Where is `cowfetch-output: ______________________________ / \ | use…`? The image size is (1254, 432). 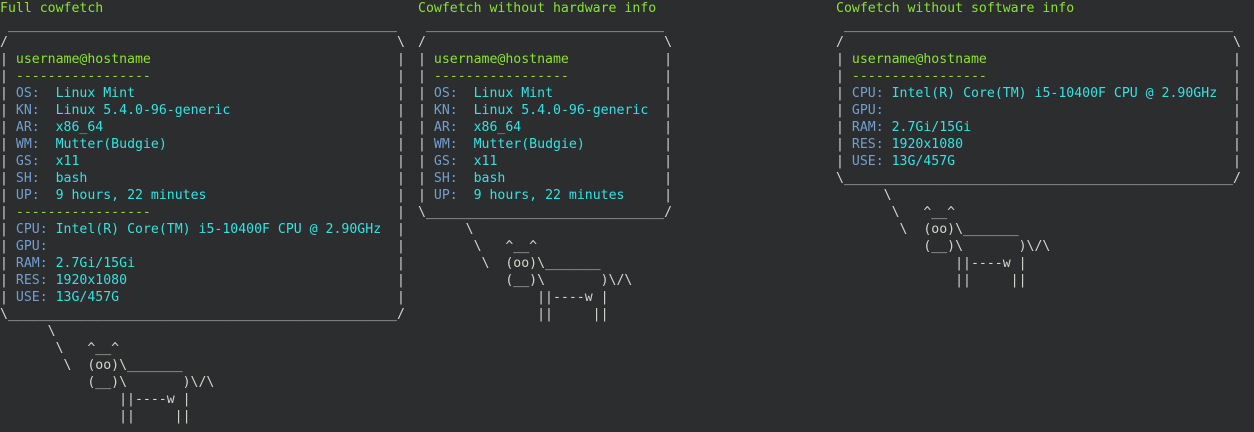
cowfetch-output: ______________________________ / \ | use… is located at coordinates (545, 170).